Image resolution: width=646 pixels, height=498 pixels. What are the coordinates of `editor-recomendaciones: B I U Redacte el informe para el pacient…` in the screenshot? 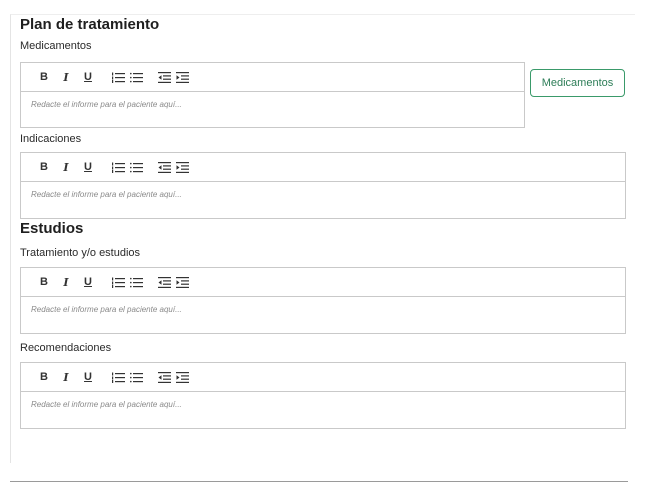 It's located at (323, 395).